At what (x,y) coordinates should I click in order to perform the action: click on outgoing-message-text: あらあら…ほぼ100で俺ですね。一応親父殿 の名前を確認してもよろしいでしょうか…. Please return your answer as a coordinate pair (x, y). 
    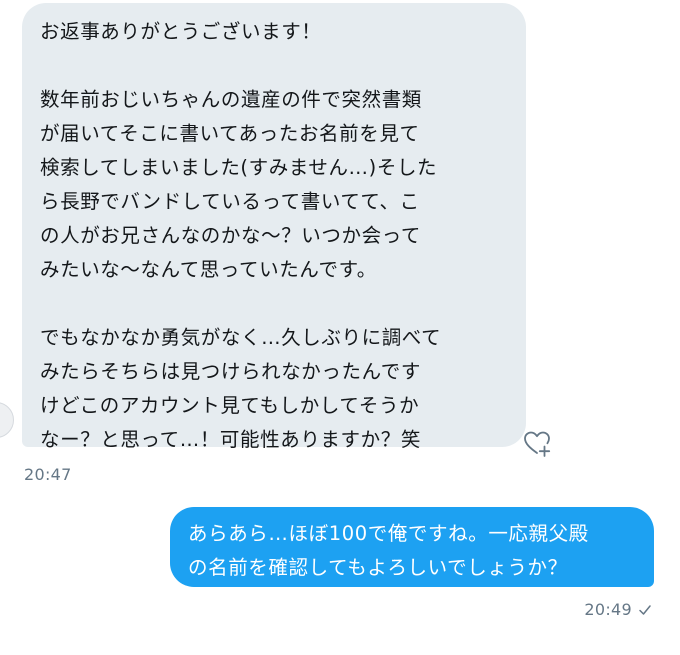
    Looking at the image, I should click on (388, 550).